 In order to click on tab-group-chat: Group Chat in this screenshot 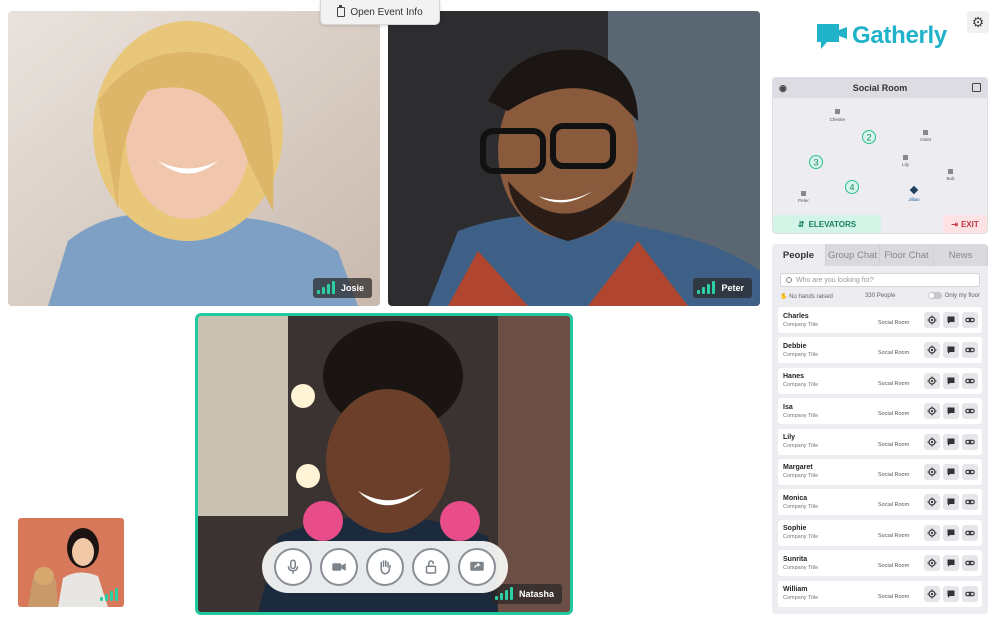, I will do `click(853, 255)`.